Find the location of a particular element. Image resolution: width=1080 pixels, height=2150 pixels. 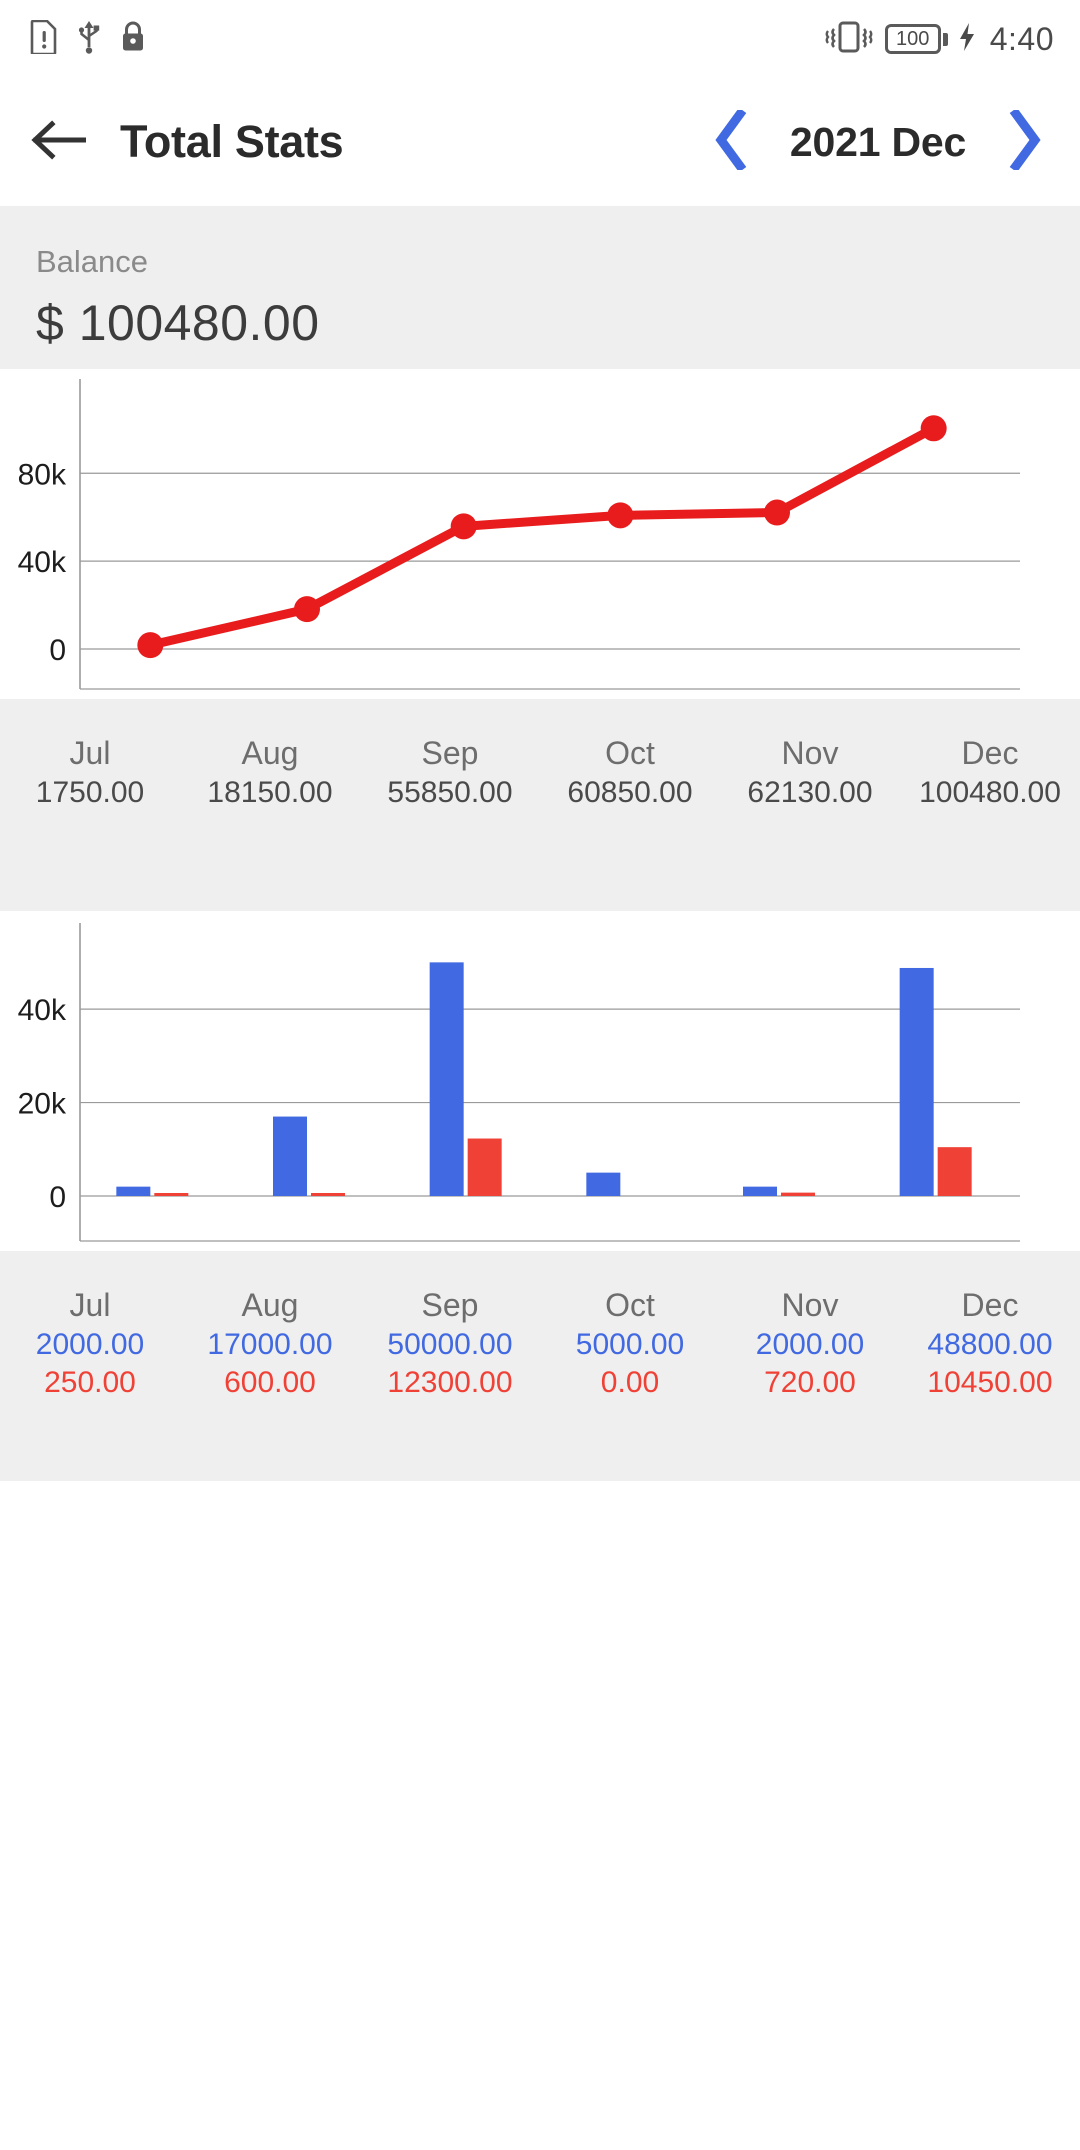

expense-value-label: 10450.00 is located at coordinates (990, 1383).